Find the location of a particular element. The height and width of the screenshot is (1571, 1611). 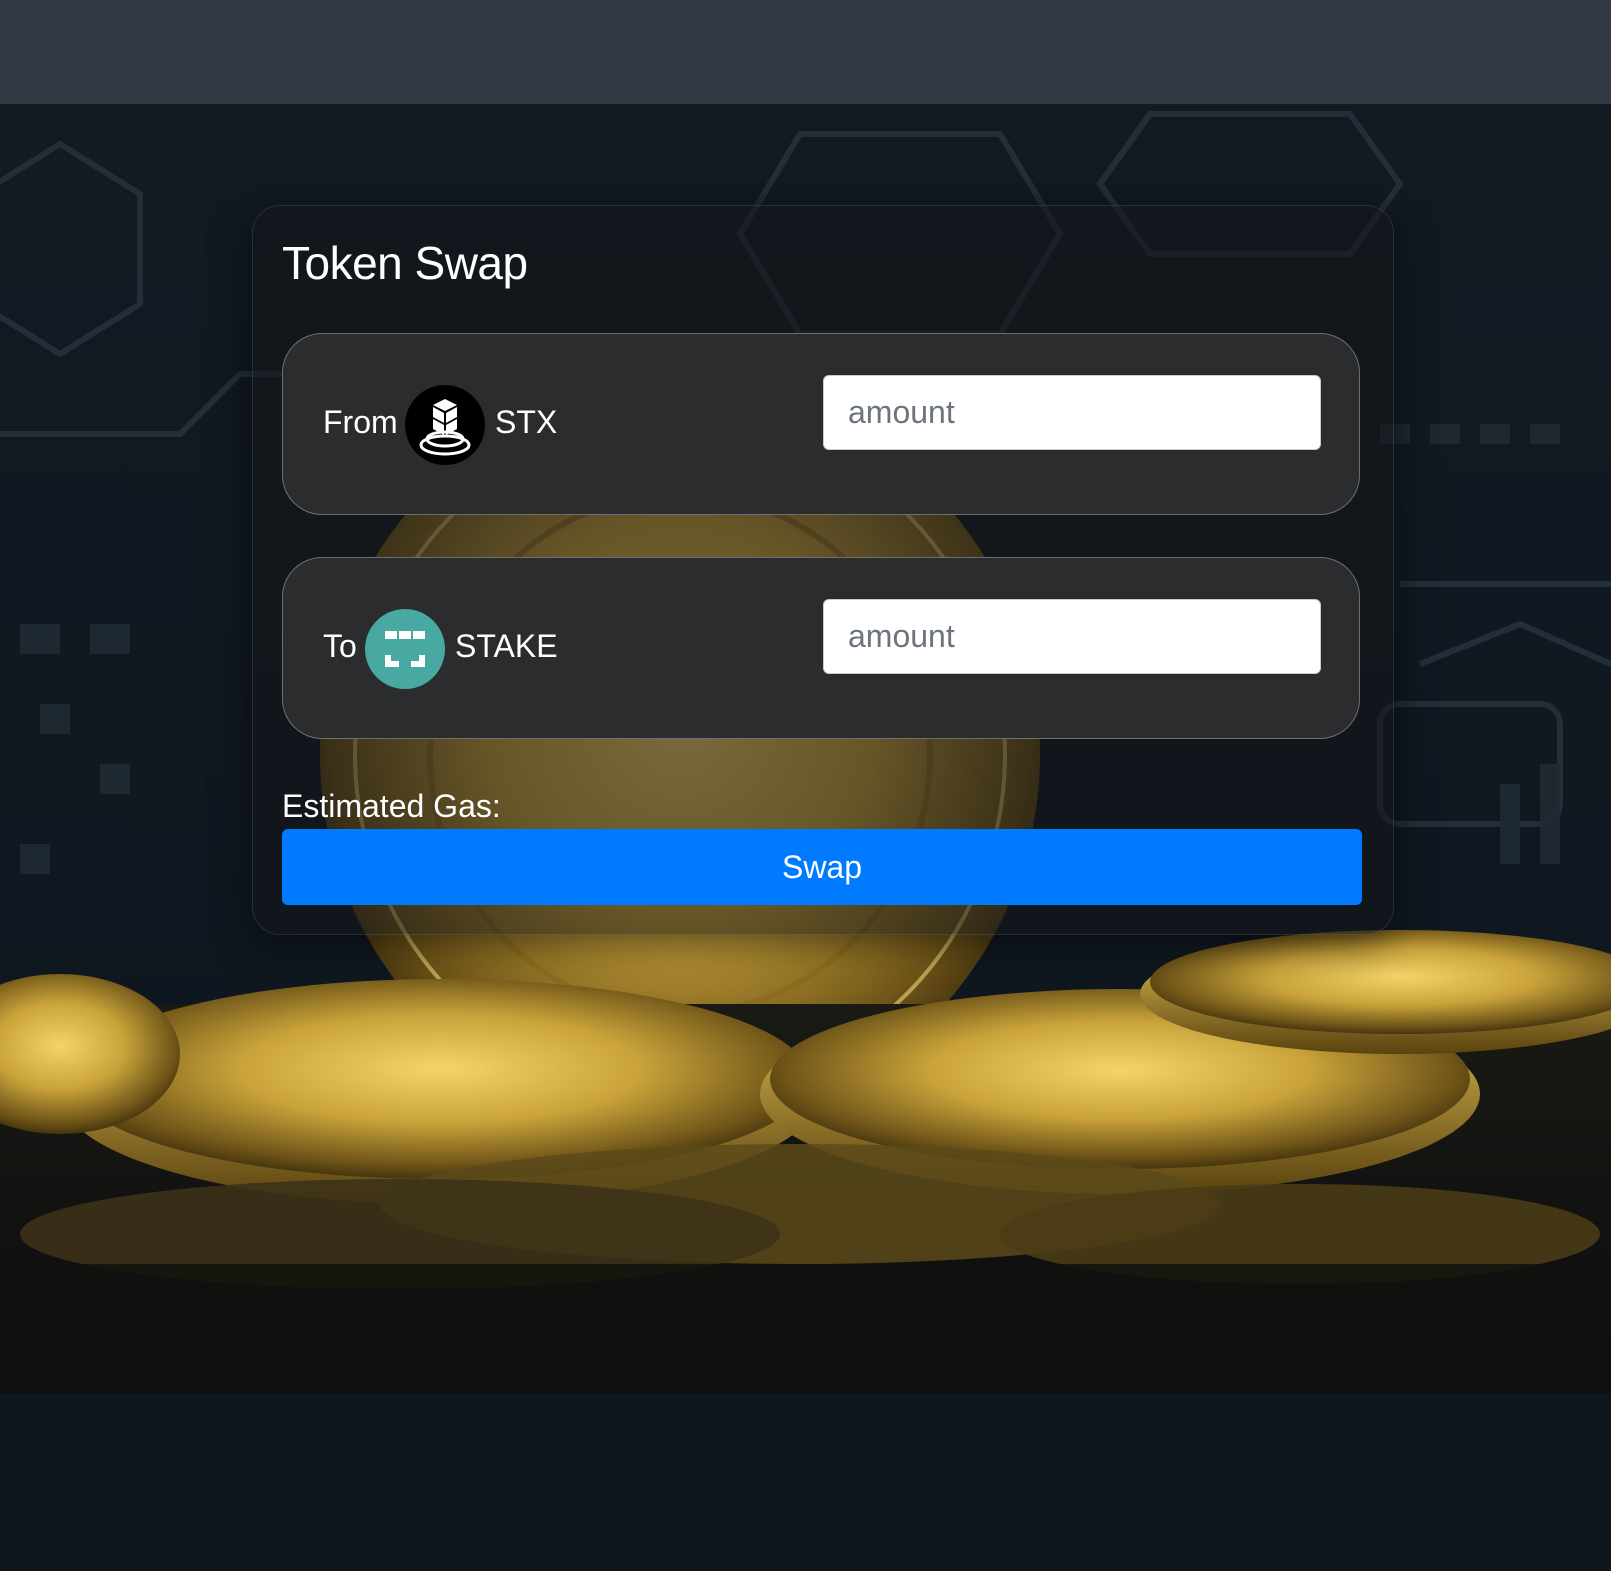

from-token-panel: From STX is located at coordinates (821, 424).